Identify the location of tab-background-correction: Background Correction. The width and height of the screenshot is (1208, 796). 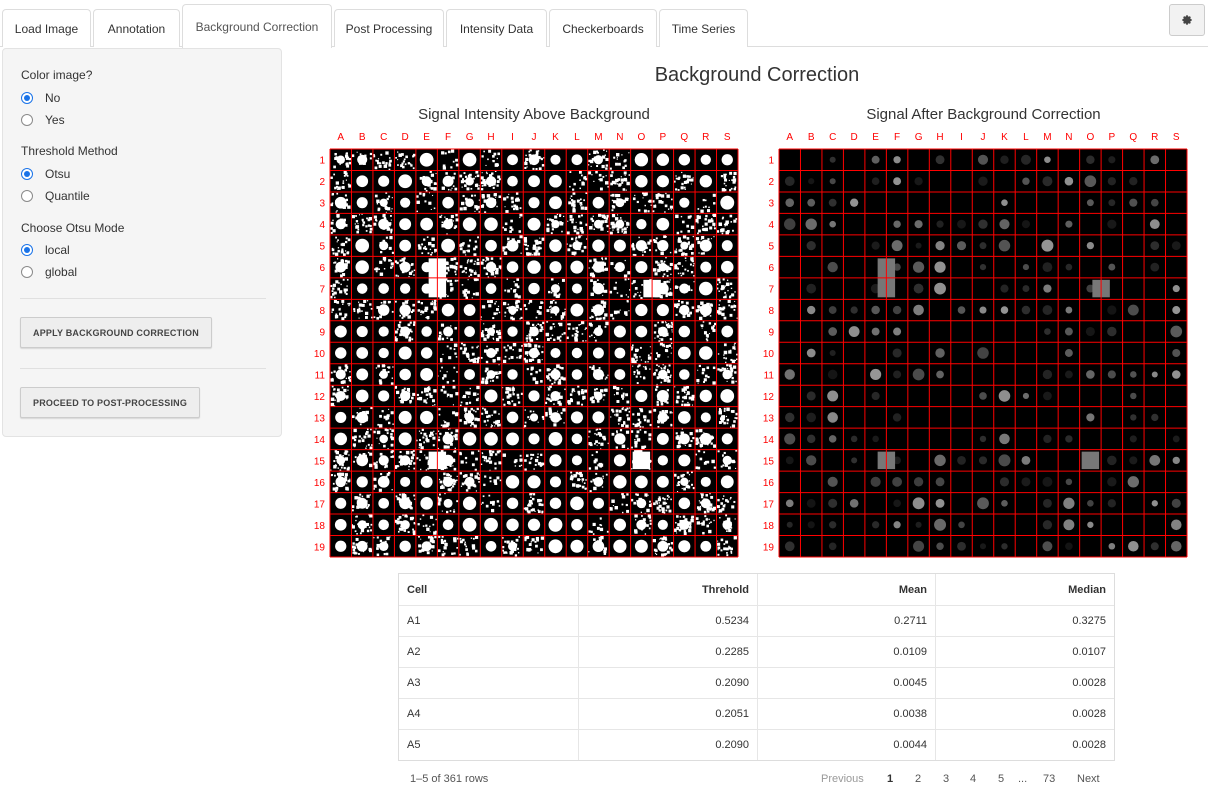
(257, 26).